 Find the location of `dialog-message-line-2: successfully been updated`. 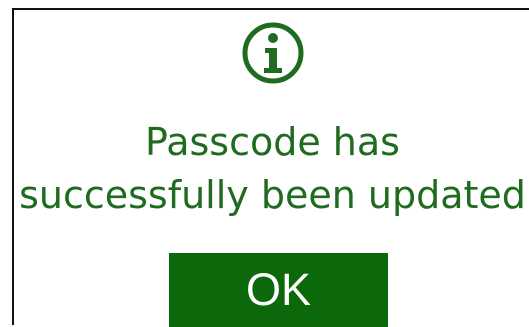

dialog-message-line-2: successfully been updated is located at coordinates (272, 195).